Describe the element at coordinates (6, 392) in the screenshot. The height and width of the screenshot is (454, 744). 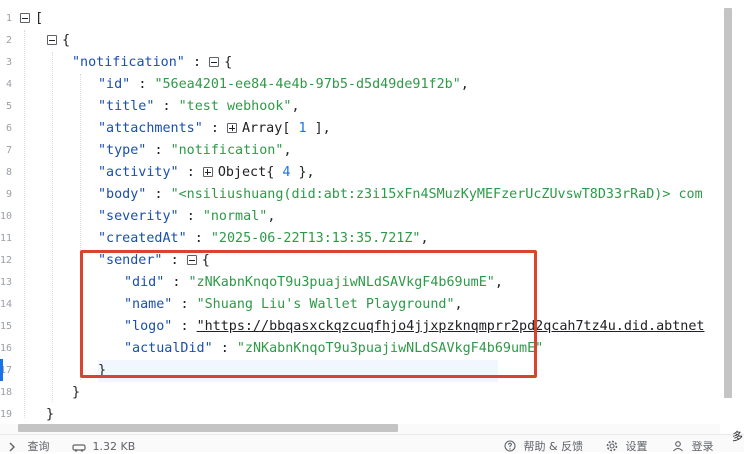
I see `line-number: 18` at that location.